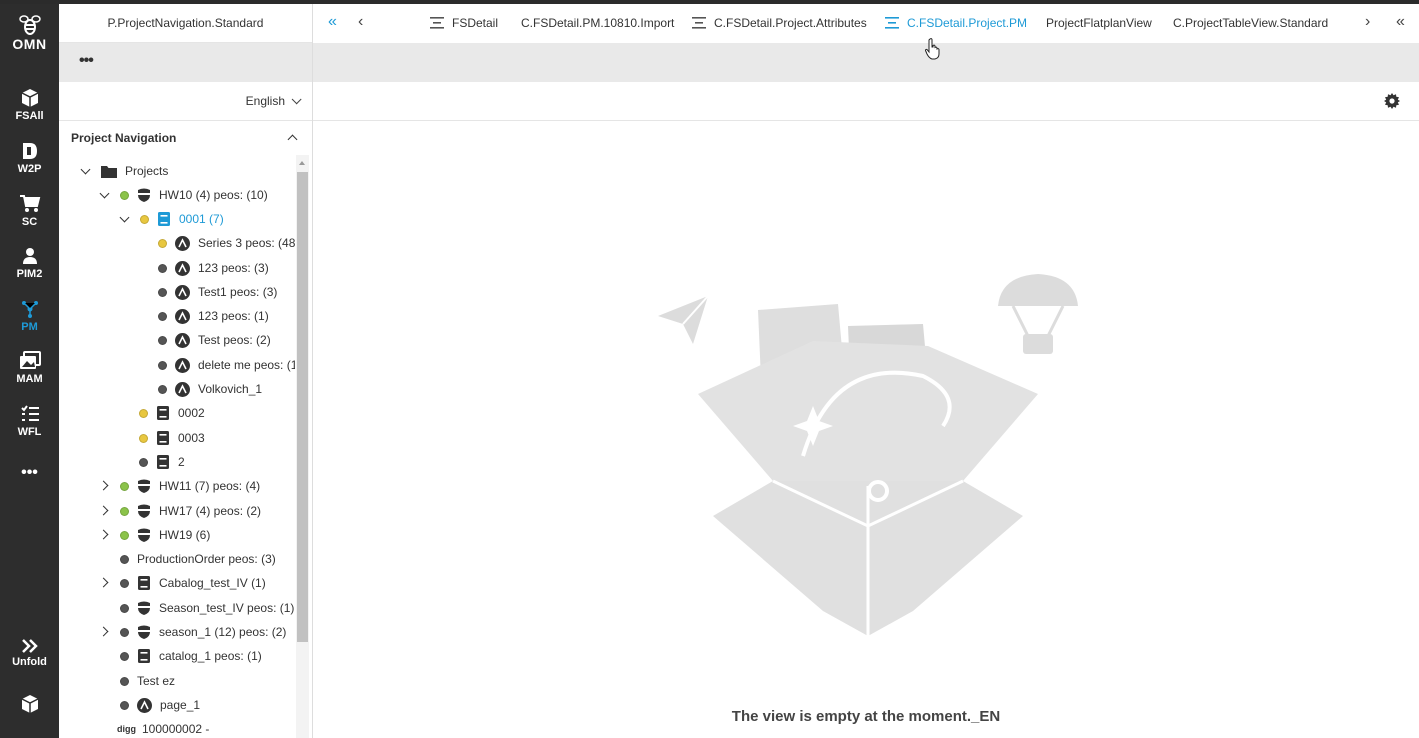  What do you see at coordinates (302, 163) in the screenshot?
I see `scroll-up-arrow-icon` at bounding box center [302, 163].